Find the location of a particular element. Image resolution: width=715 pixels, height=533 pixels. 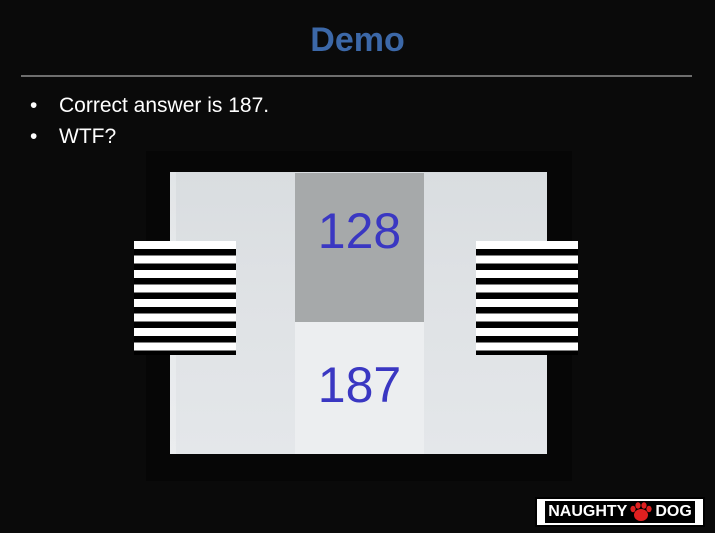

bullet-list: • Correct answer is 187. • WTF? is located at coordinates (149, 121).